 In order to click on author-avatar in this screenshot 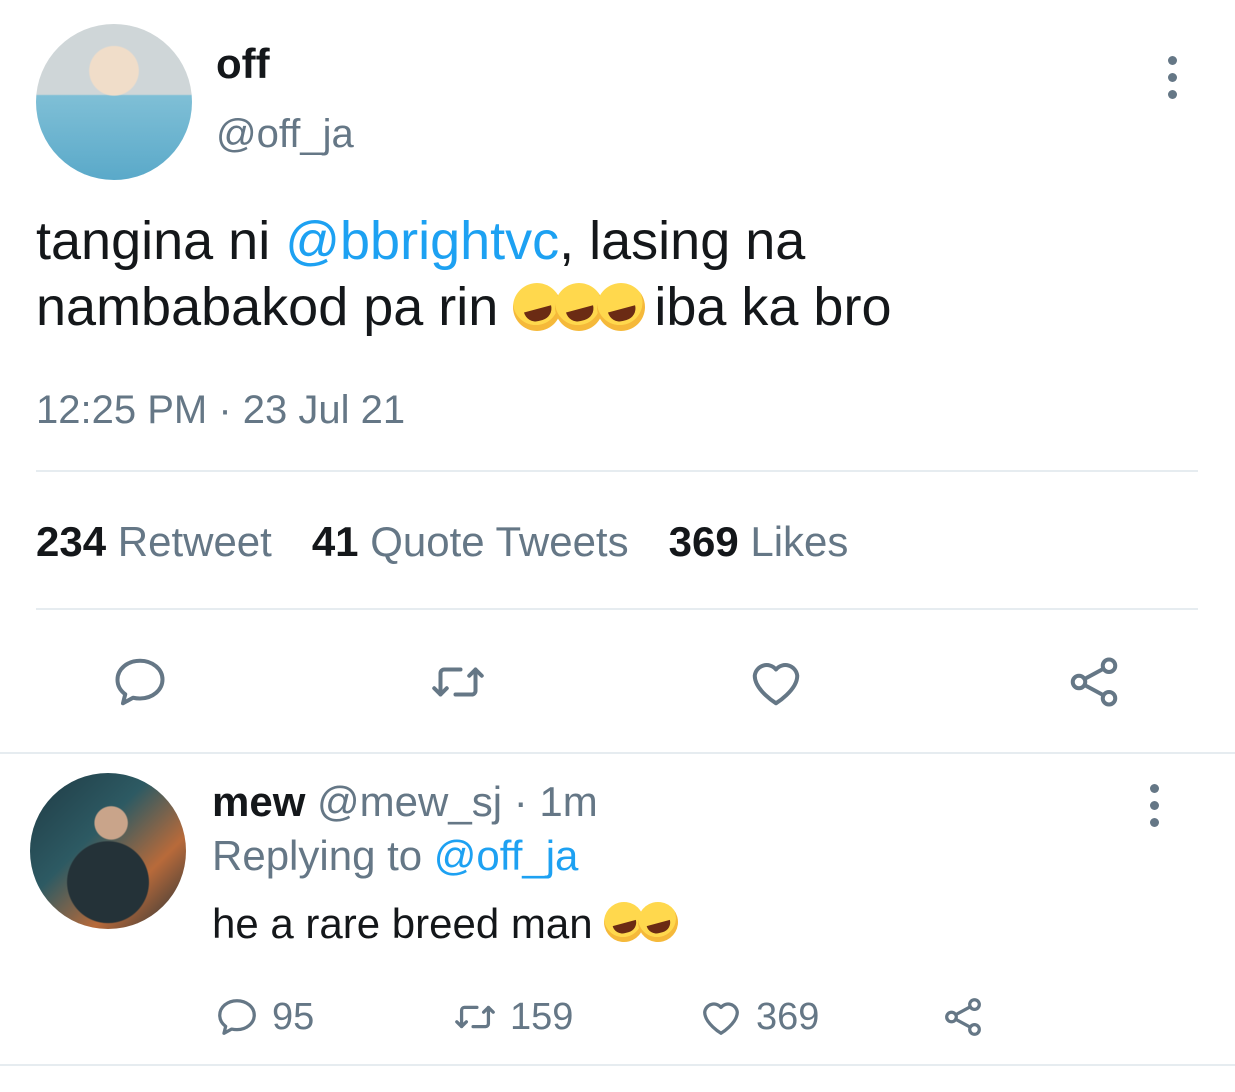, I will do `click(114, 102)`.